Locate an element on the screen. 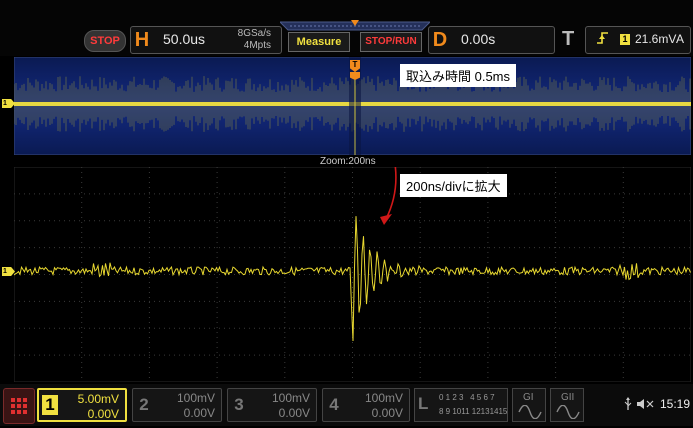  trigger-channel: 1 is located at coordinates (625, 39).